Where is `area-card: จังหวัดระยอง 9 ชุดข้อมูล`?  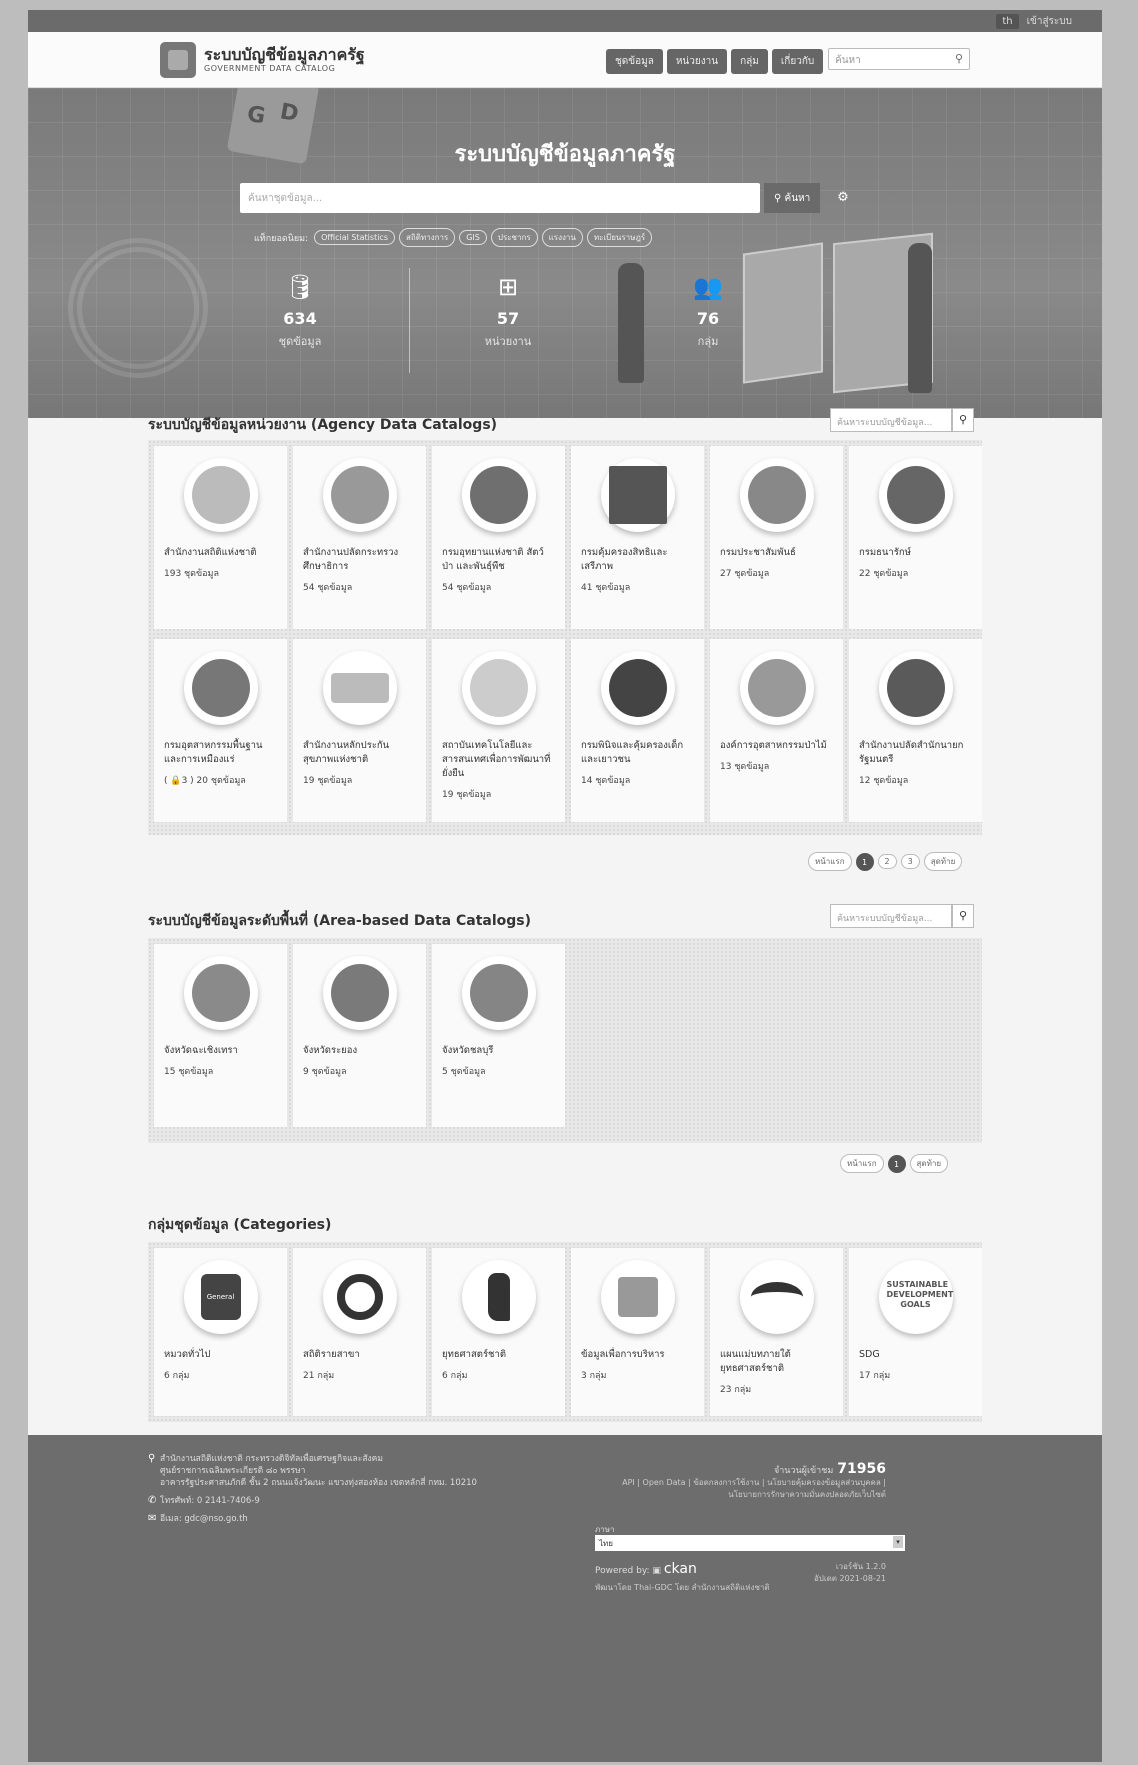
area-card: จังหวัดระยอง 9 ชุดข้อมูล is located at coordinates (359, 1035).